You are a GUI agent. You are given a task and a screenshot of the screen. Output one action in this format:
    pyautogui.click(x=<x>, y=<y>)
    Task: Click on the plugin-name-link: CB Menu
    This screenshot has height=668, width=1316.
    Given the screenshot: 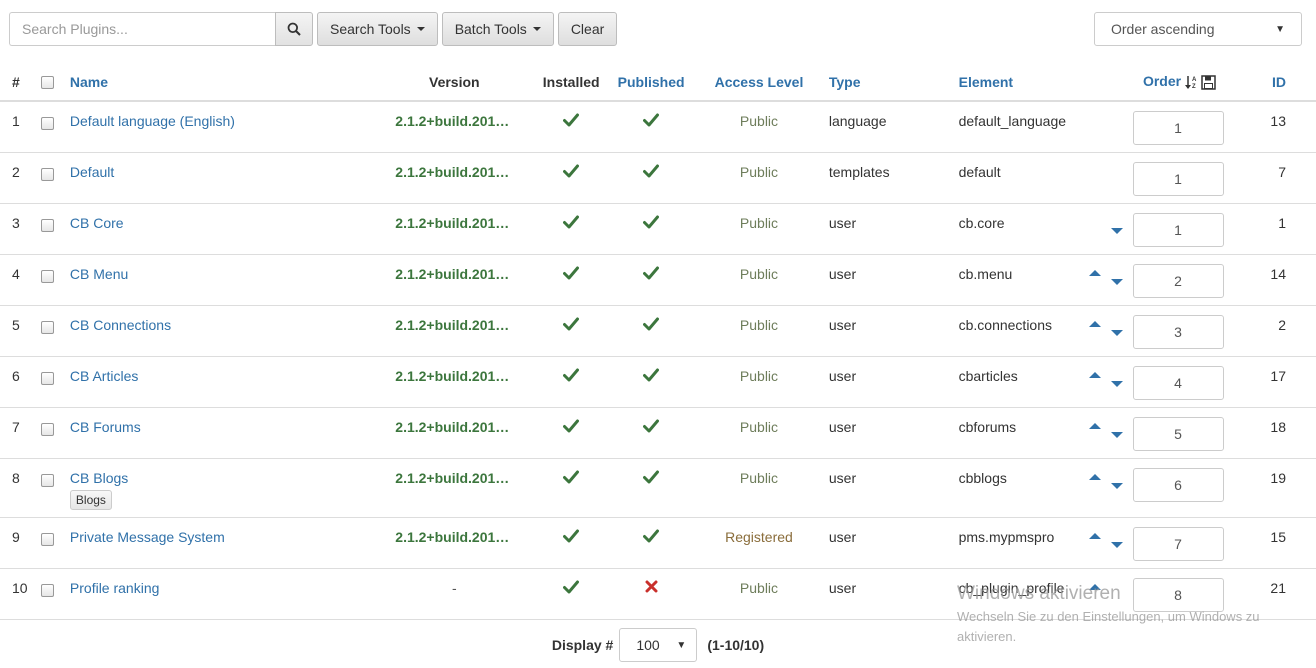 What is the action you would take?
    pyautogui.click(x=99, y=274)
    